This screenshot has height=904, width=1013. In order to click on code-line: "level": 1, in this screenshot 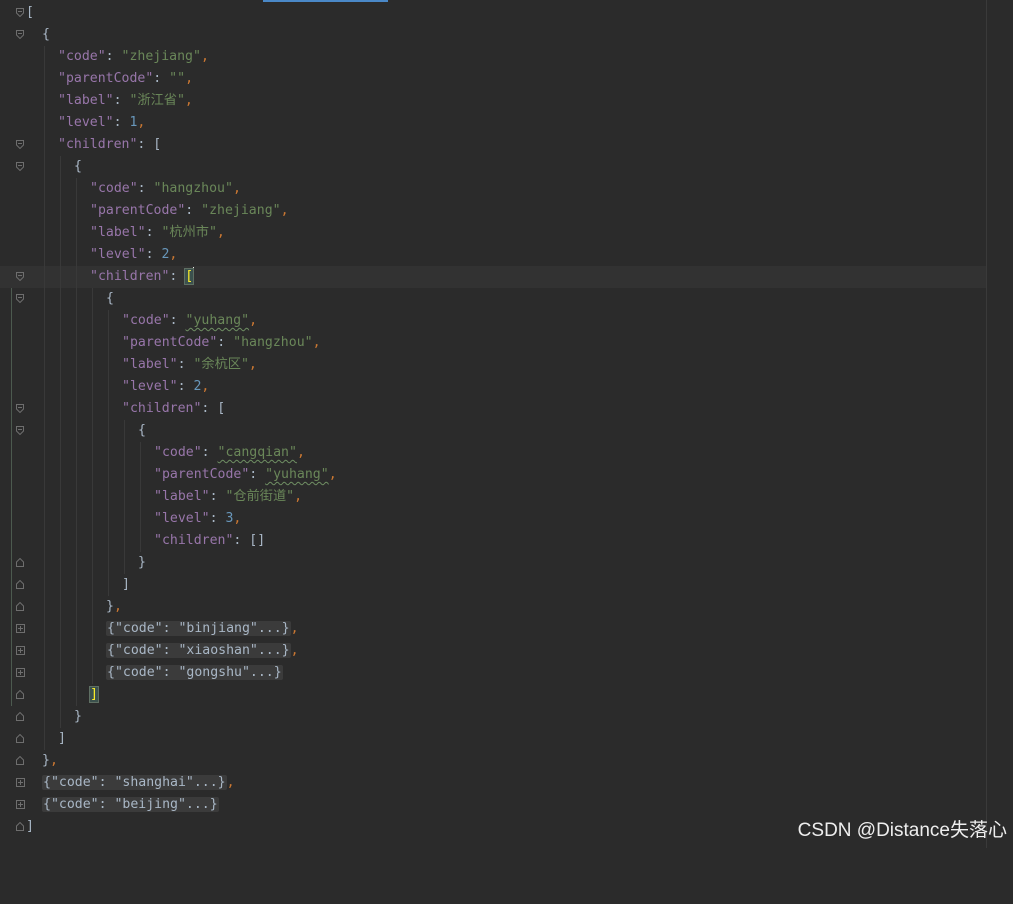, I will do `click(493, 123)`.